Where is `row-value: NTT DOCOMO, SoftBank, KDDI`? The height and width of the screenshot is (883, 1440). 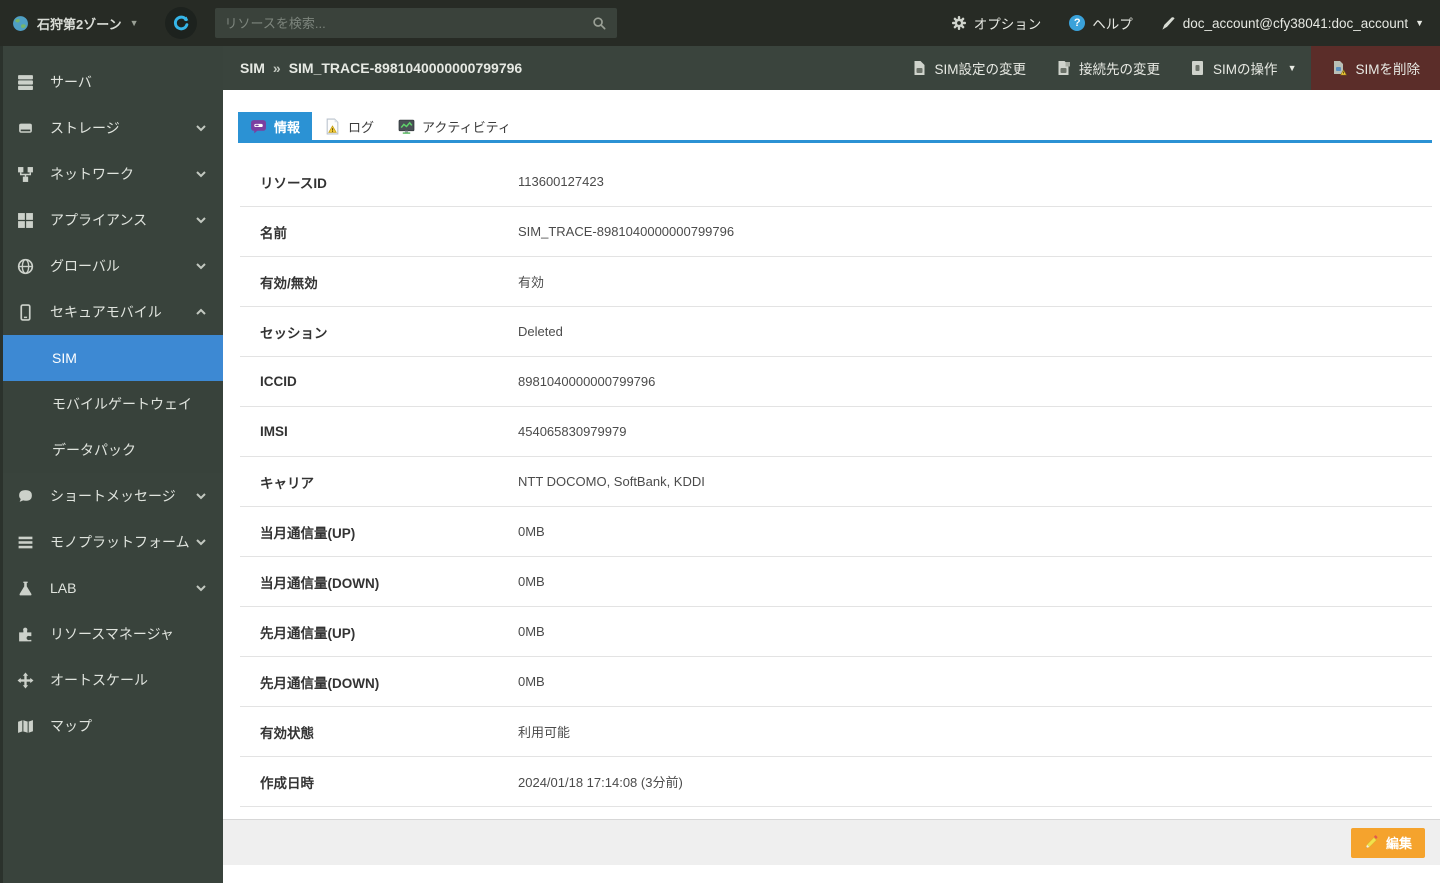
row-value: NTT DOCOMO, SoftBank, KDDI is located at coordinates (611, 481).